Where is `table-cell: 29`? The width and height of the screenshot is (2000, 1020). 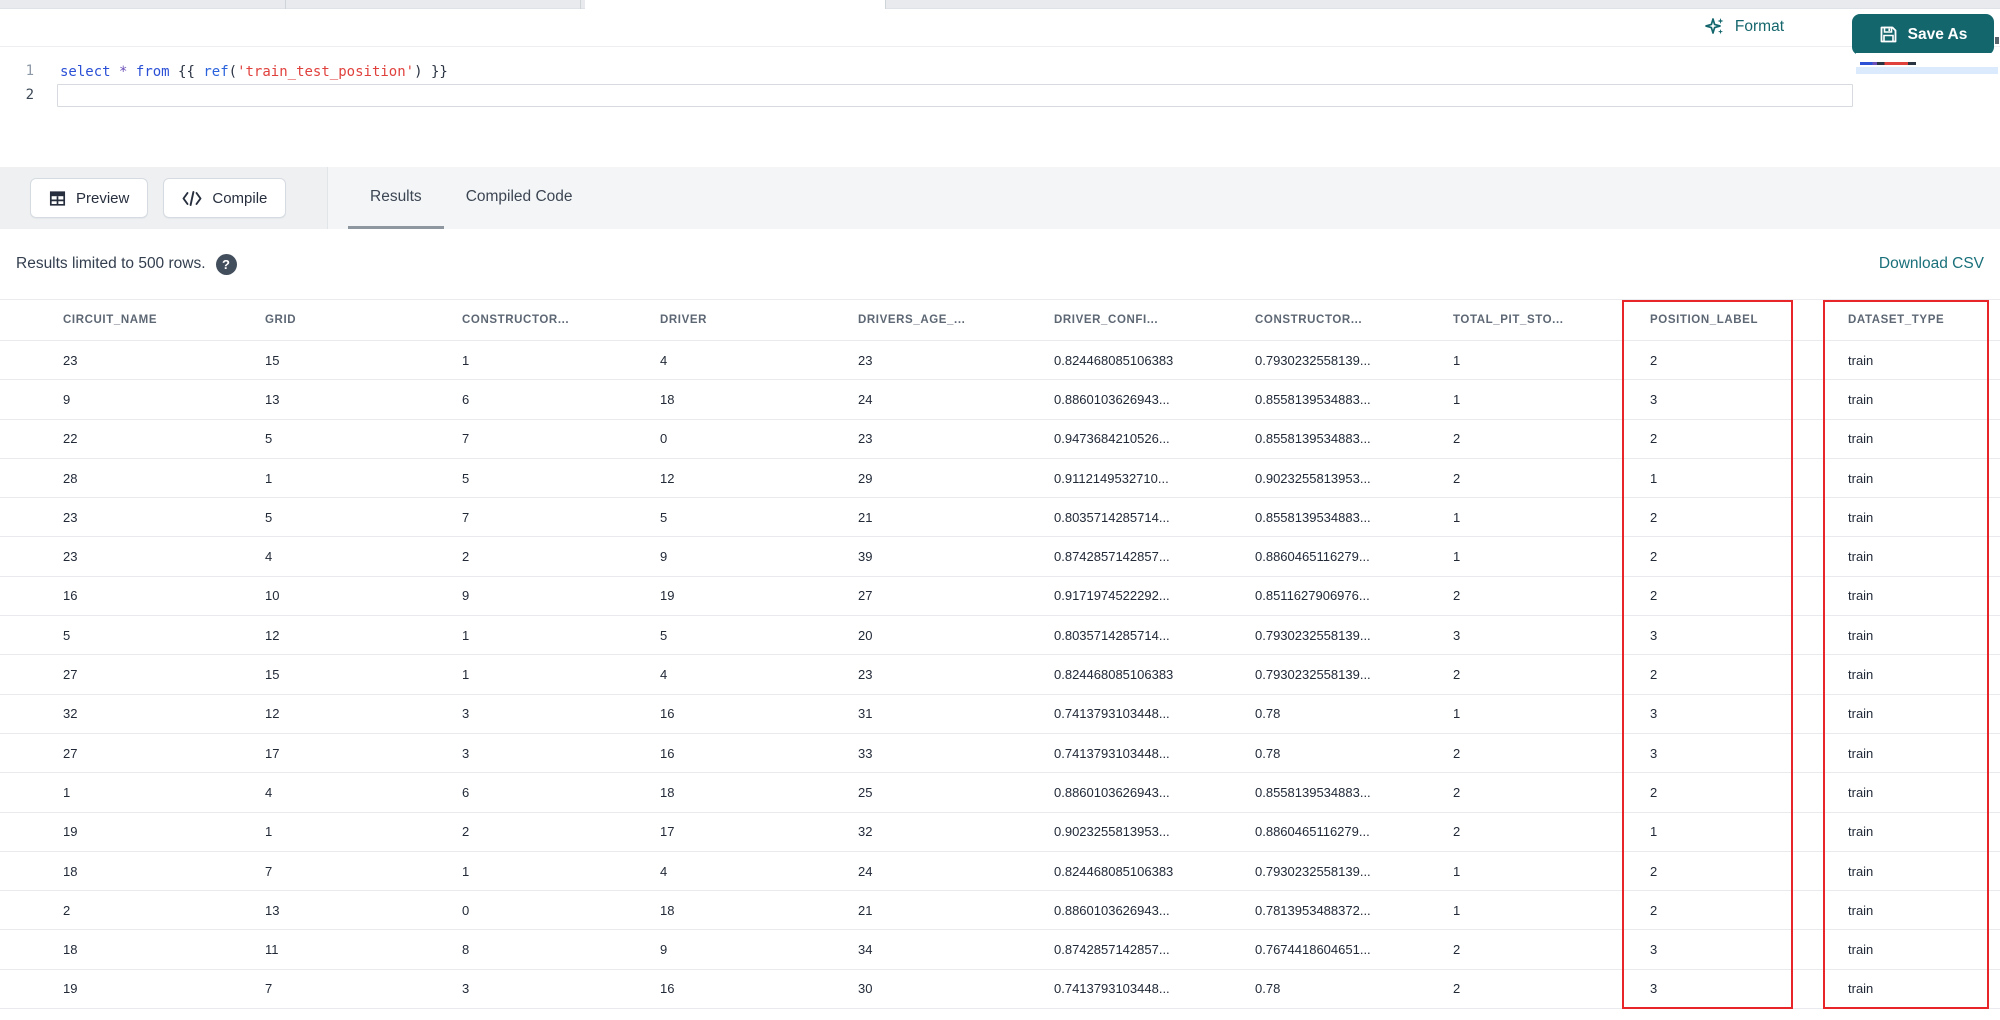
table-cell: 29 is located at coordinates (865, 478).